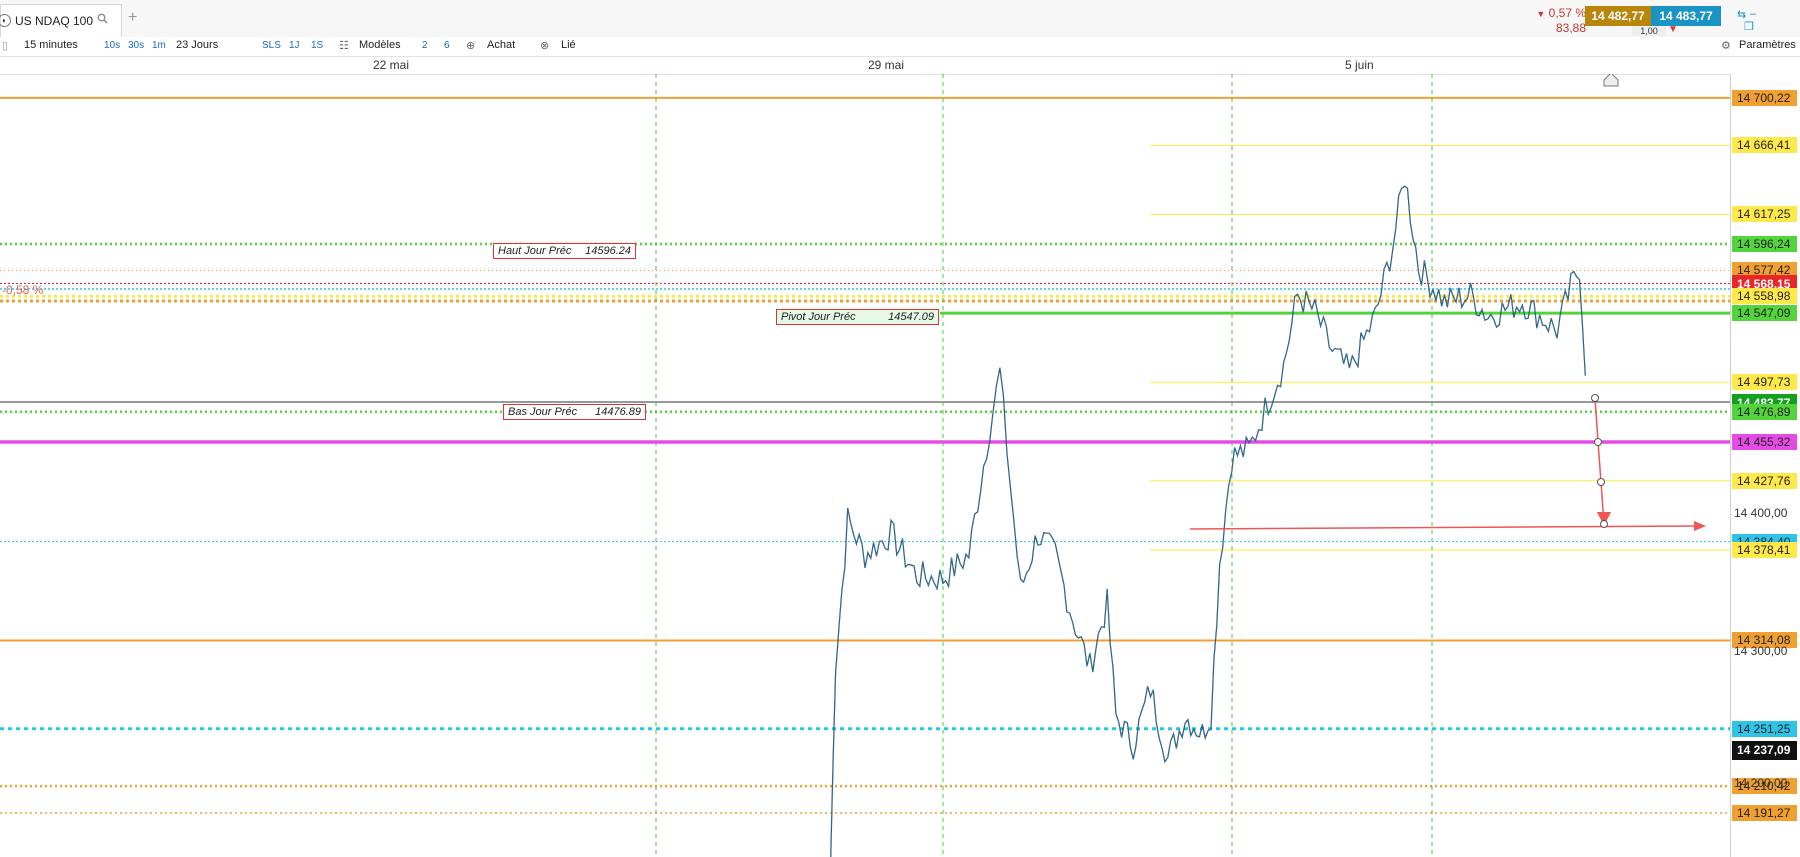  Describe the element at coordinates (1673, 29) in the screenshot. I see `spread-down-icon: ▼` at that location.